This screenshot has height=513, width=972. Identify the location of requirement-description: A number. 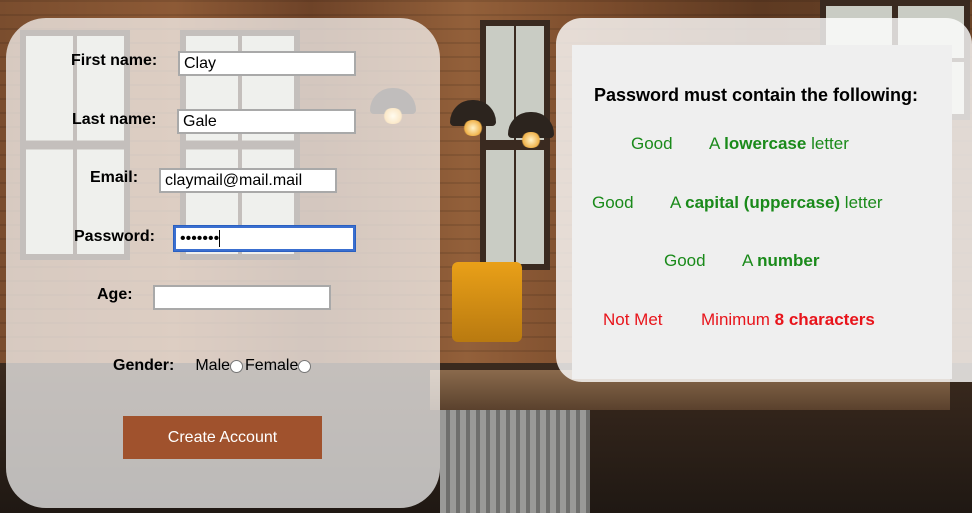
(781, 260).